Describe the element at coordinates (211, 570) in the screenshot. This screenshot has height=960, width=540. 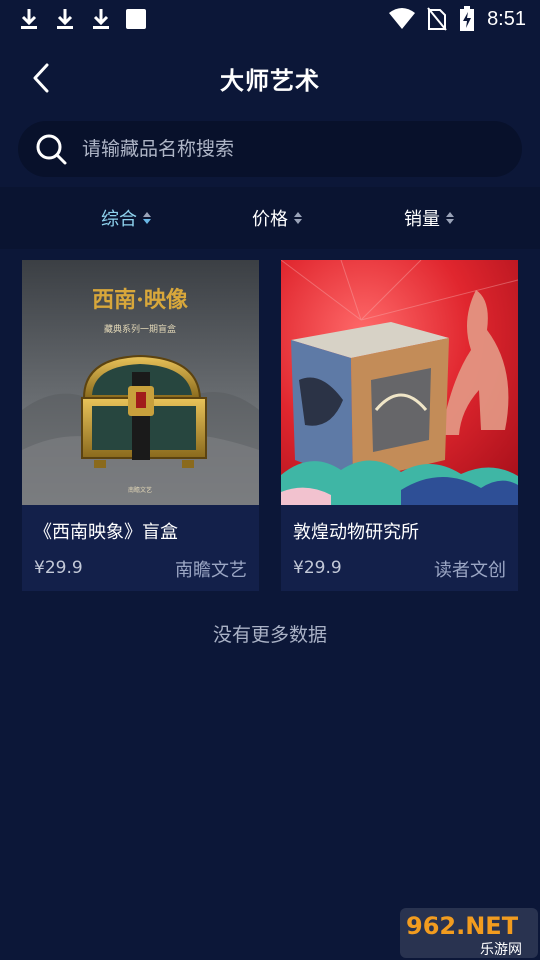
I see `product-brand: 南瞻文艺` at that location.